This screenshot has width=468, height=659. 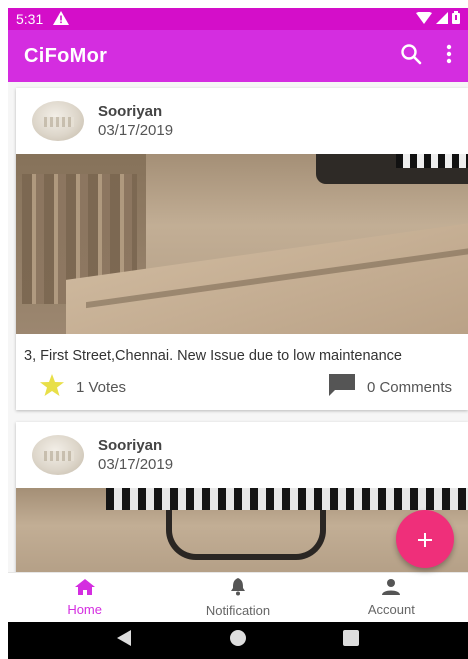 I want to click on system-navigation-bar, so click(x=238, y=640).